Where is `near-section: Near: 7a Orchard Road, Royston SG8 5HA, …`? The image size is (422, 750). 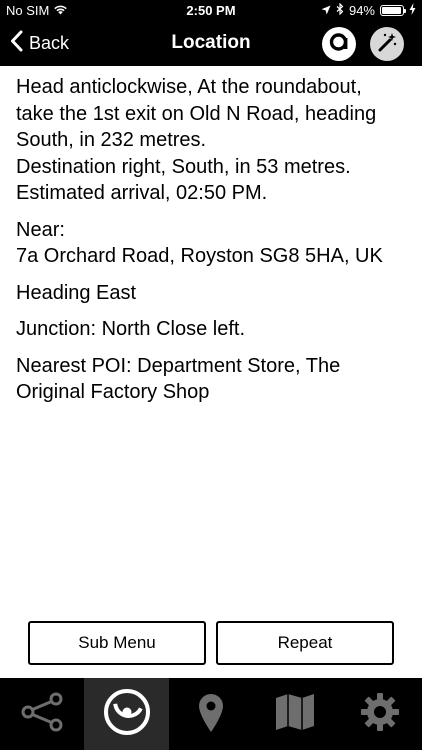 near-section: Near: 7a Orchard Road, Royston SG8 5HA, … is located at coordinates (214, 243).